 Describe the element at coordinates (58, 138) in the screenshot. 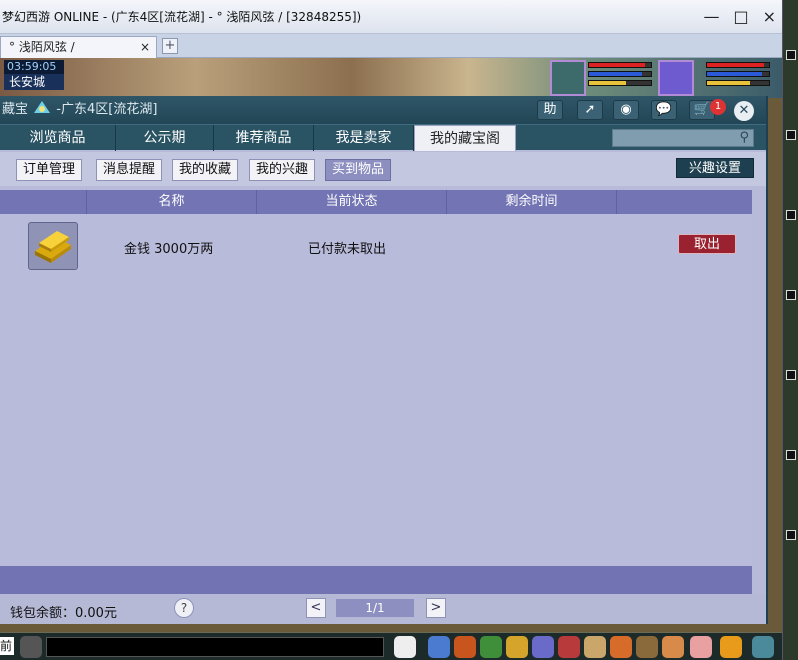

I see `tab-browse: 浏览商品` at that location.